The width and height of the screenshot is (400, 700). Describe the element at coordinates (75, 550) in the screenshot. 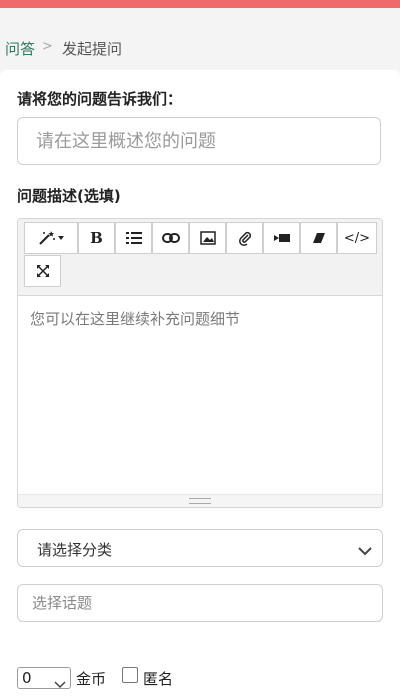

I see `category-select-value: 请选择分类` at that location.